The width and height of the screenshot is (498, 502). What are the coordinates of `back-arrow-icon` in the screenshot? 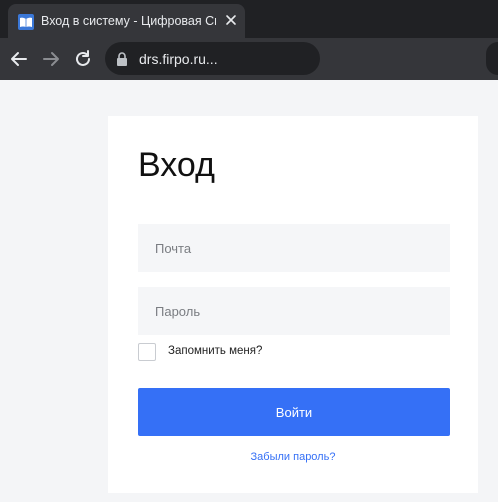 It's located at (19, 59).